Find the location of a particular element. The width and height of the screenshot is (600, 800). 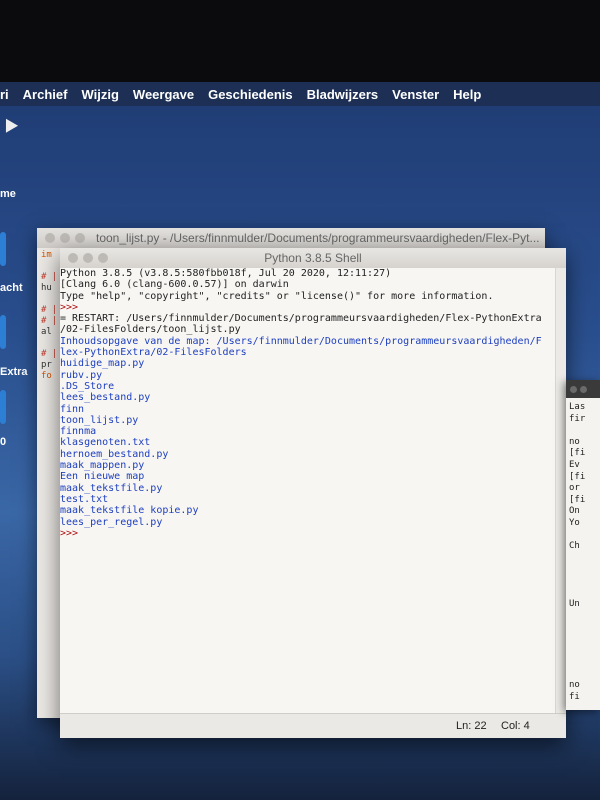

zoom-button is located at coordinates (80, 238).